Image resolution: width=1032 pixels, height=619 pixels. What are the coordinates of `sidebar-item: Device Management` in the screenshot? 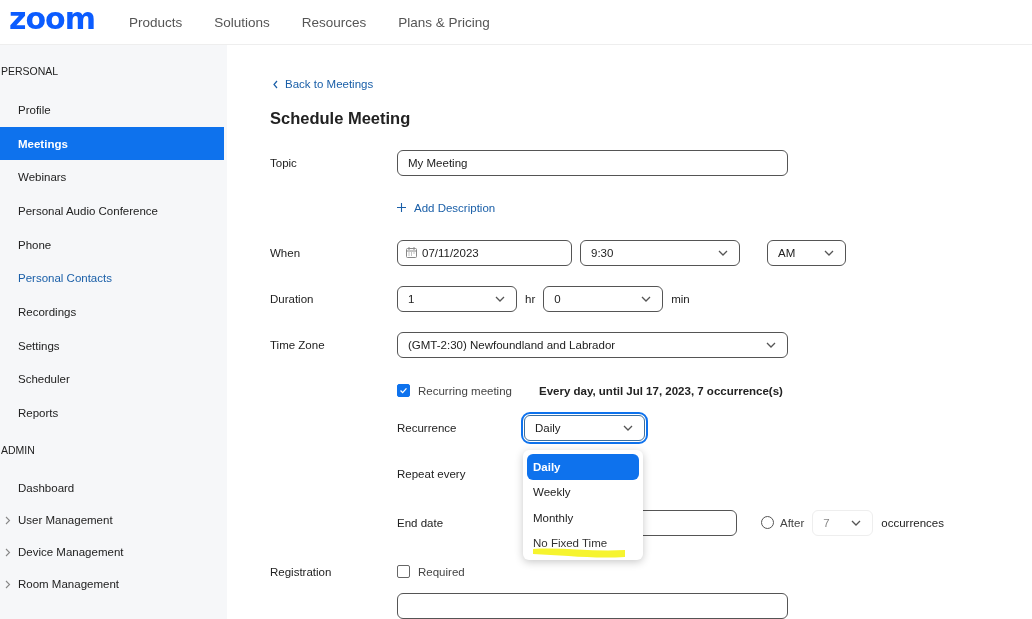 It's located at (112, 551).